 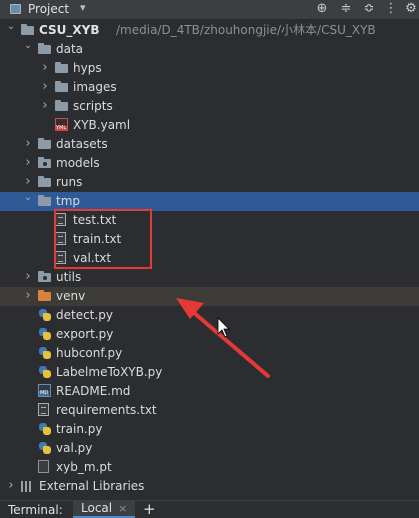 What do you see at coordinates (223, 338) in the screenshot?
I see `annotation-arrow-icon` at bounding box center [223, 338].